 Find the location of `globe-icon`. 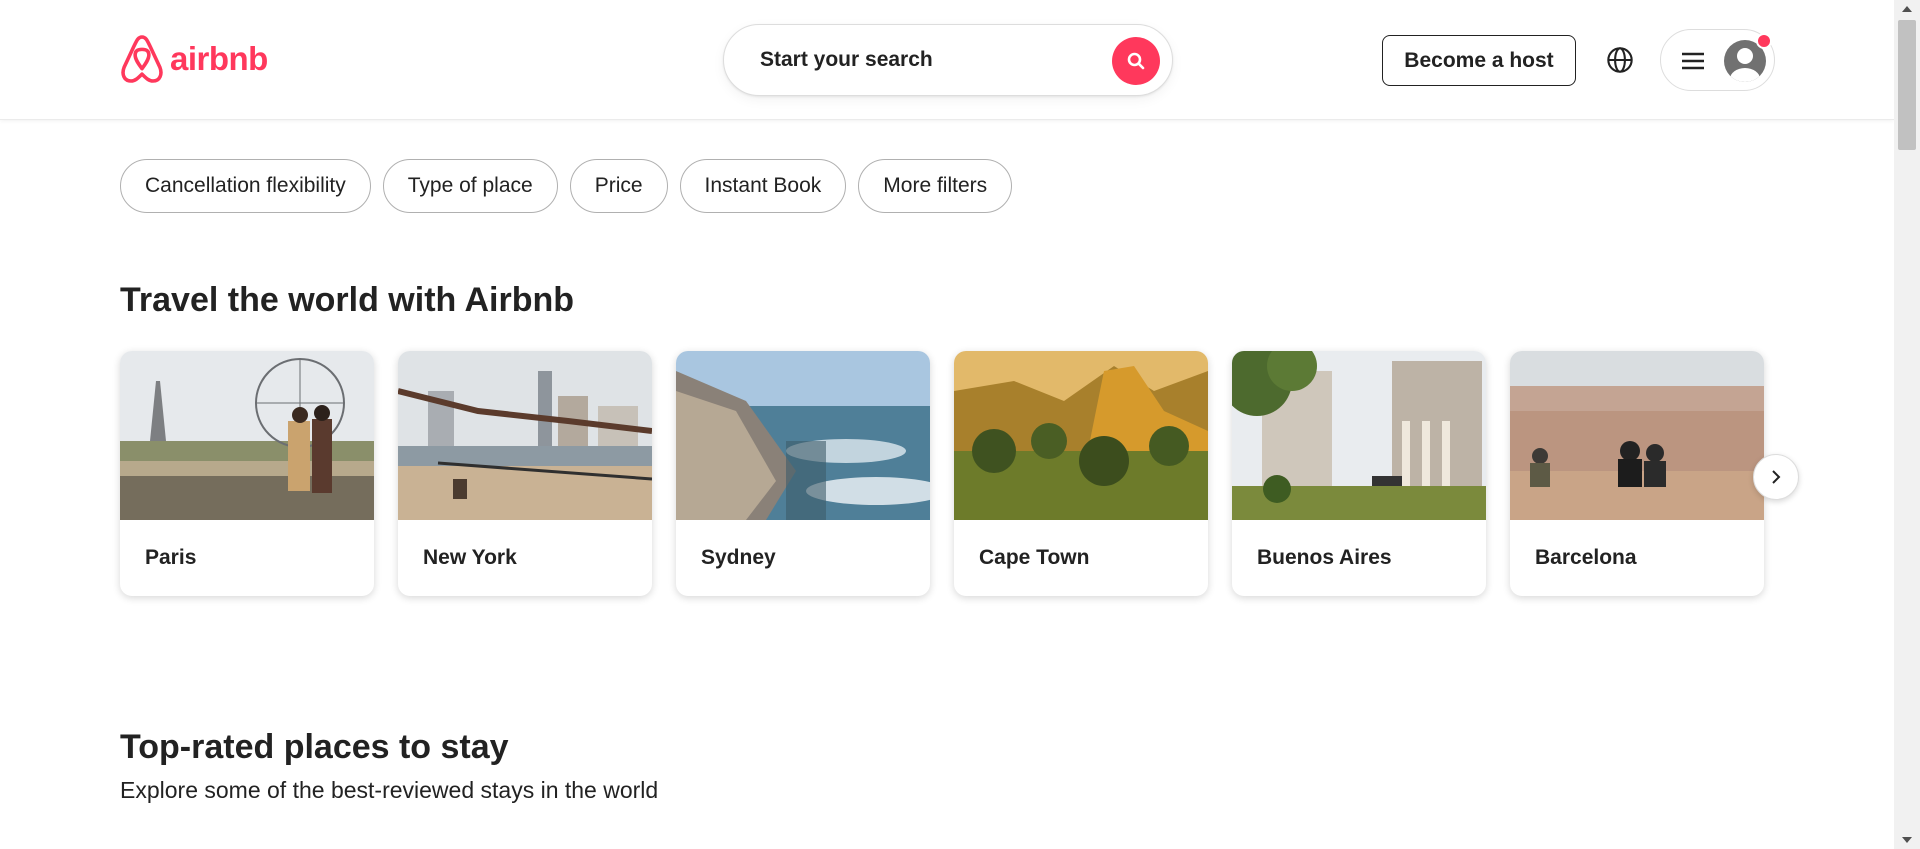

globe-icon is located at coordinates (1620, 60).